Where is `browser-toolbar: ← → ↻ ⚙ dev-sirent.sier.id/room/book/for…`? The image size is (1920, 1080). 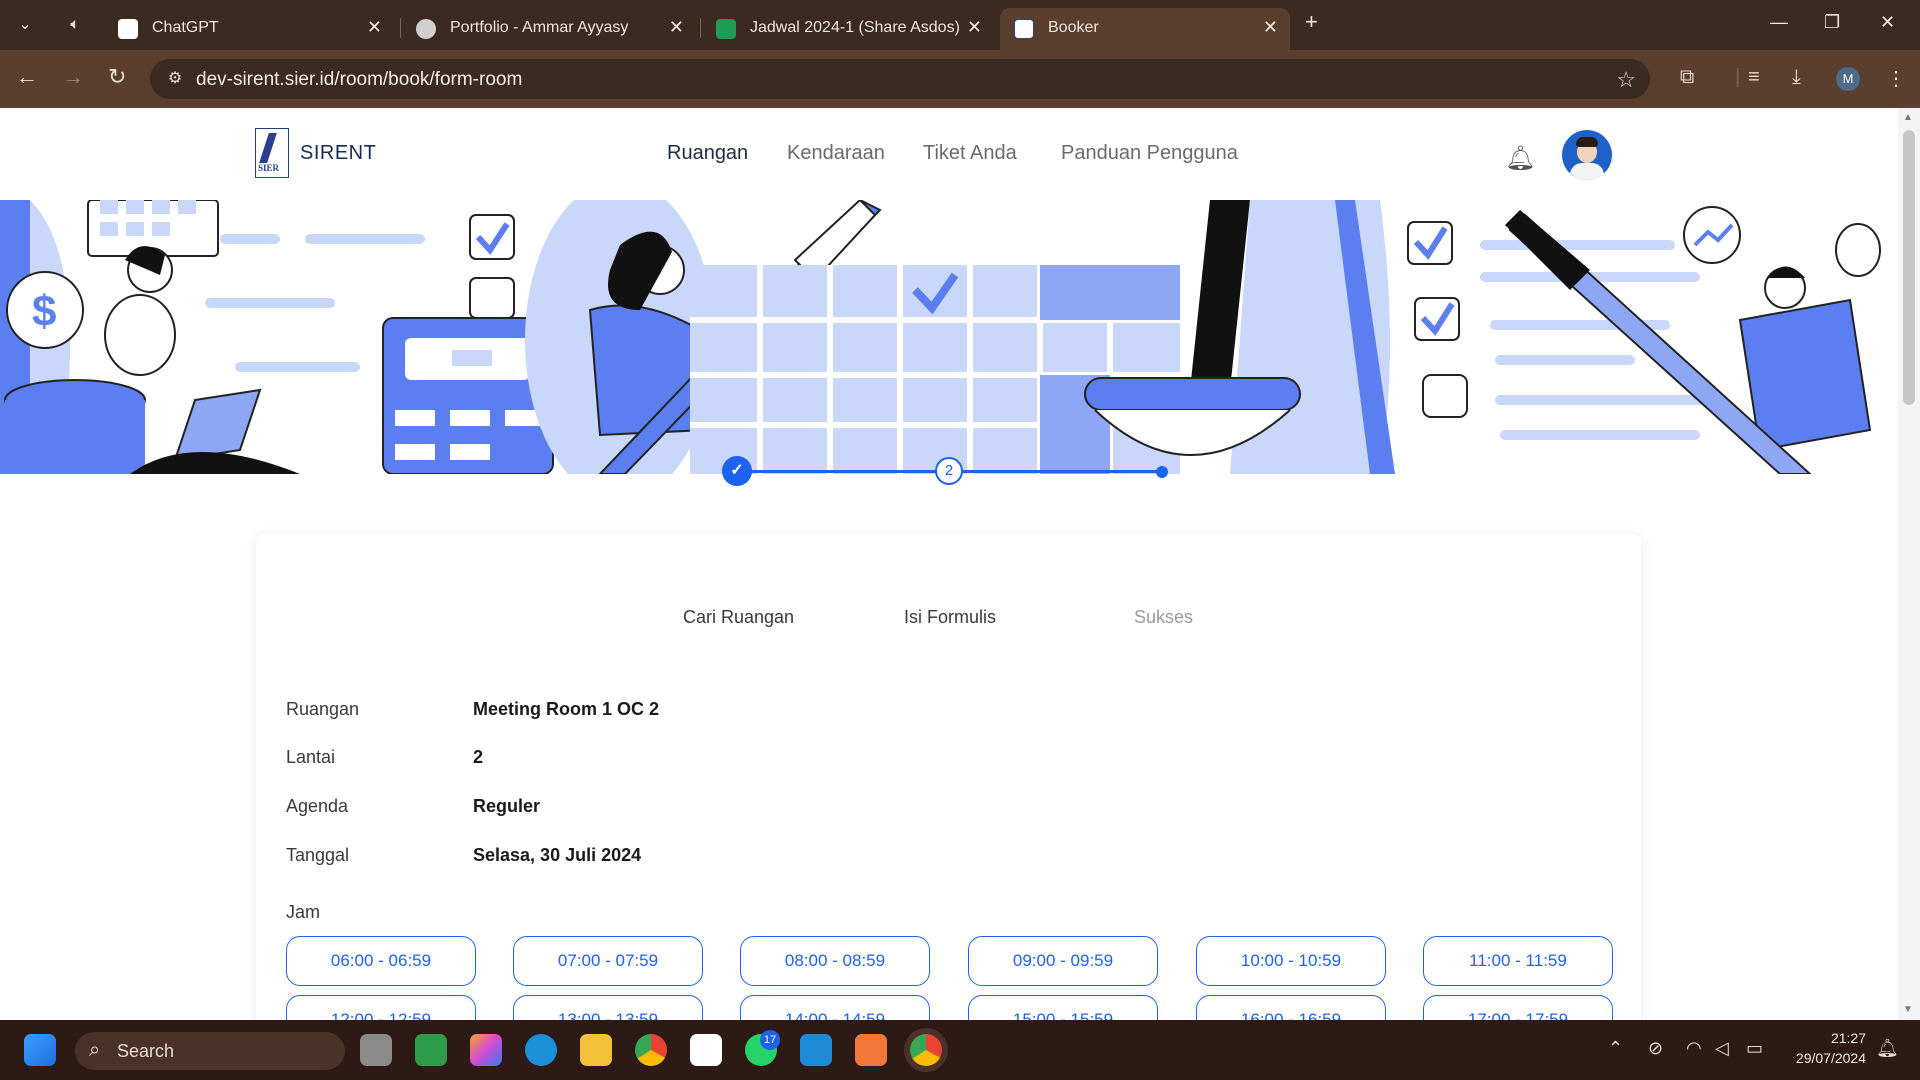 browser-toolbar: ← → ↻ ⚙ dev-sirent.sier.id/room/book/for… is located at coordinates (960, 79).